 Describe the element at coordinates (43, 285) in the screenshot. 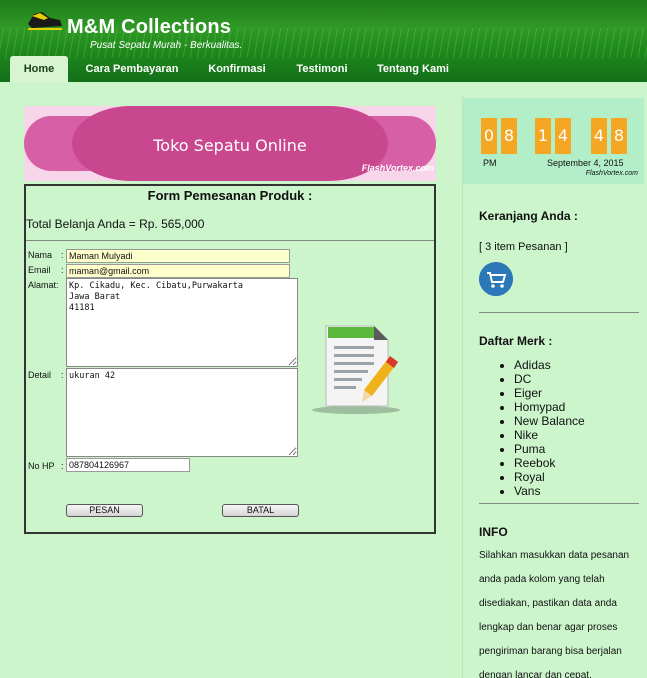

I see `label-alamat: Alamat:` at that location.